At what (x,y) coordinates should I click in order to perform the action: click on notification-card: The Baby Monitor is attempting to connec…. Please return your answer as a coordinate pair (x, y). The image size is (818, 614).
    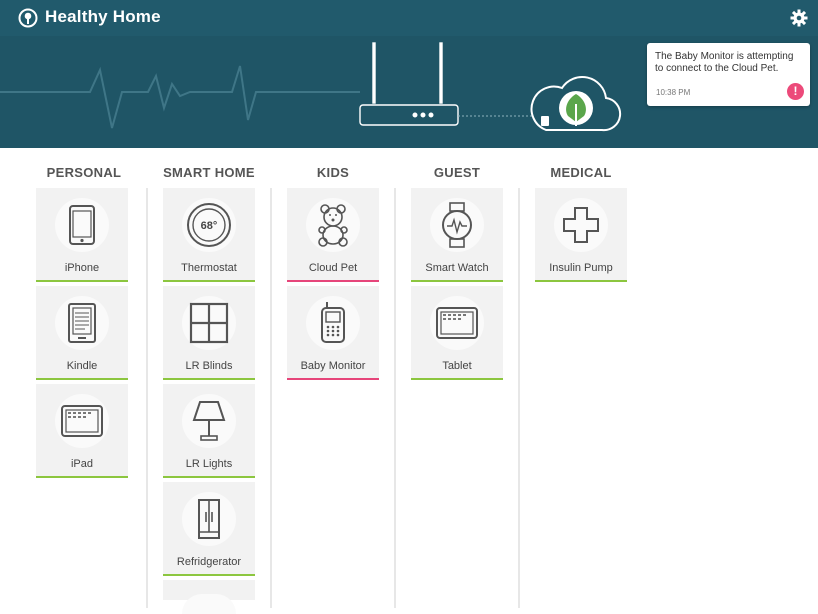
    Looking at the image, I should click on (728, 74).